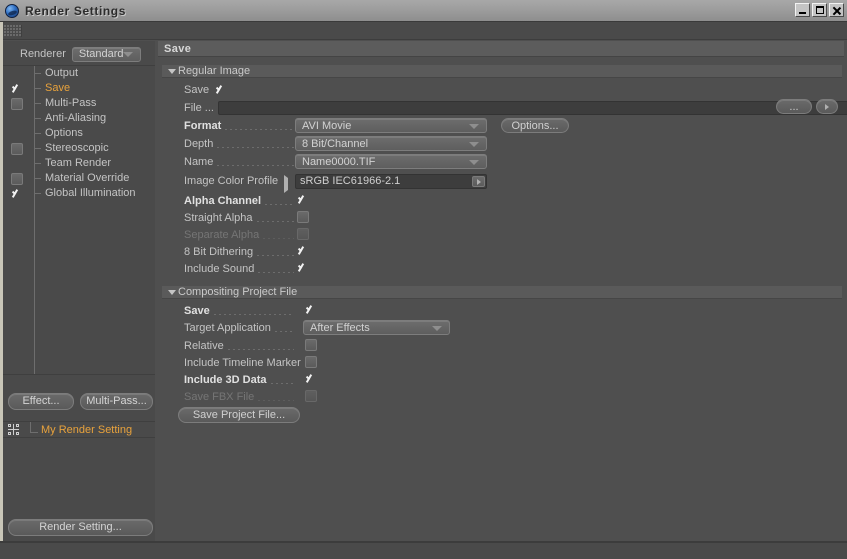  I want to click on label-include-3d-data: Include 3D Data, so click(225, 380).